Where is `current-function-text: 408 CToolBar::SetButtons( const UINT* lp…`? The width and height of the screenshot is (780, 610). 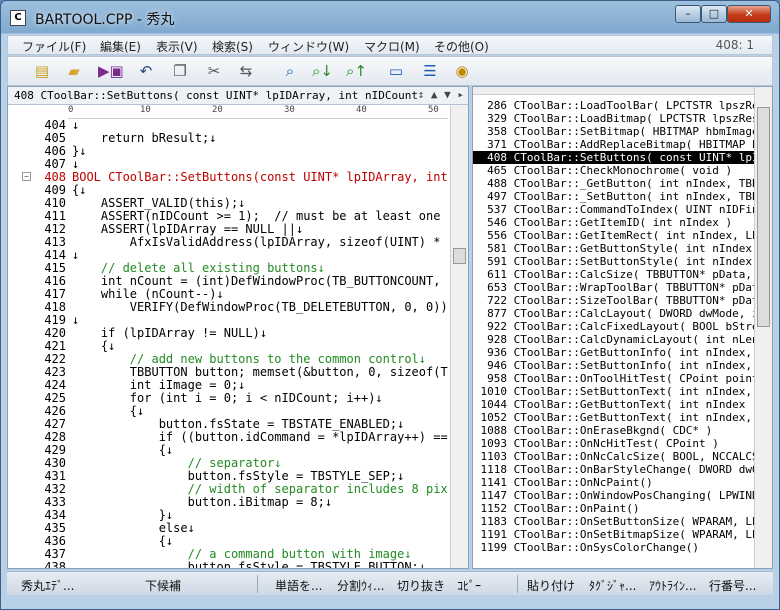
current-function-text: 408 CToolBar::SetButtons( const UINT* lp… is located at coordinates (223, 95).